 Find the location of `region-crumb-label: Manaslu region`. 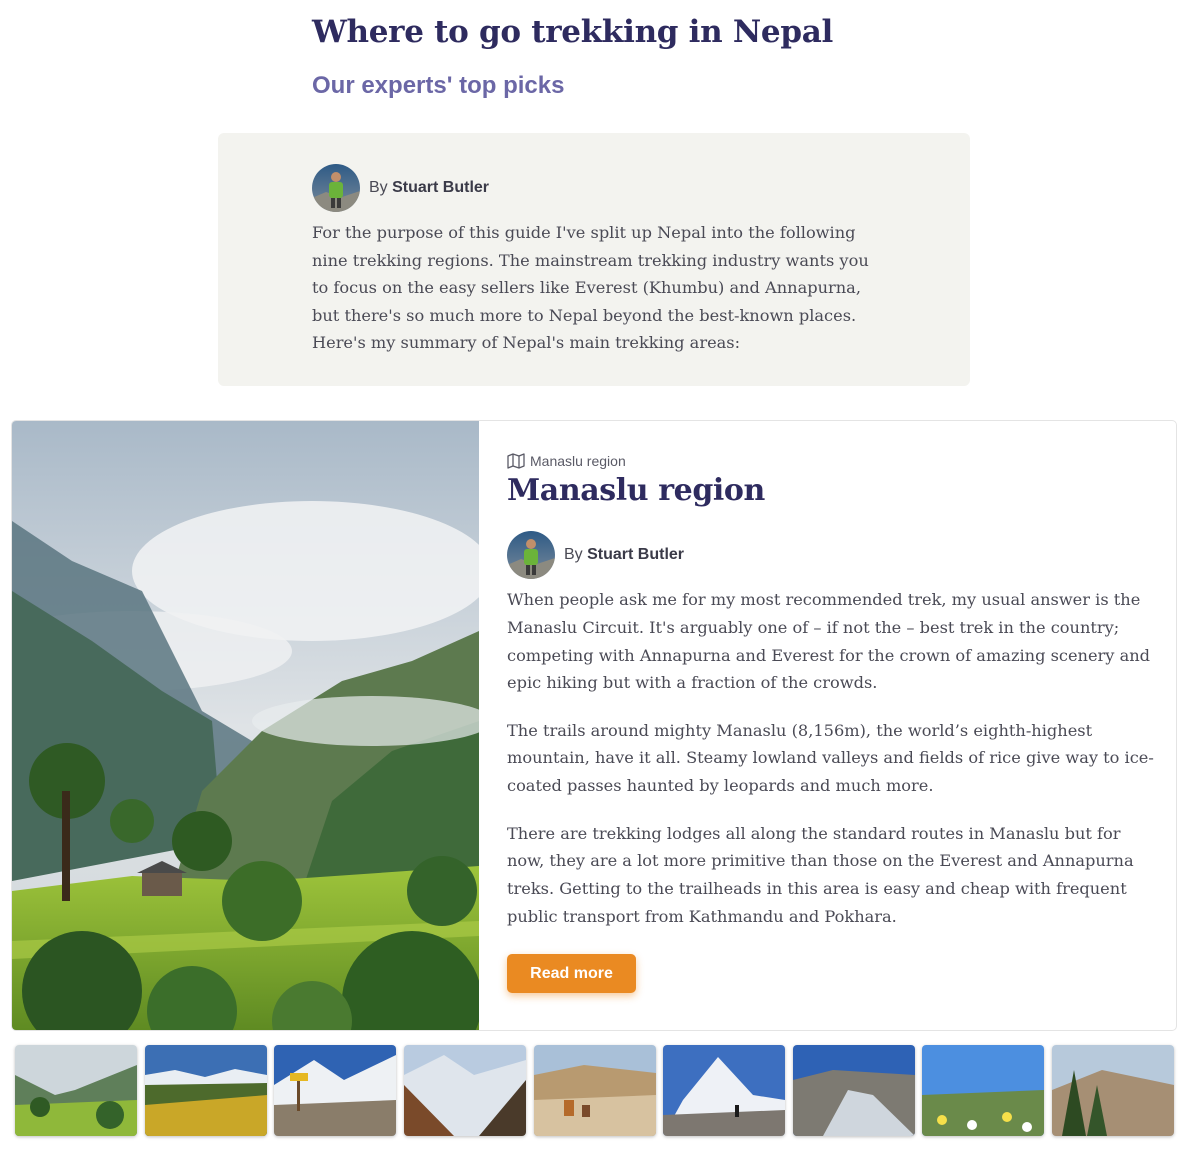

region-crumb-label: Manaslu region is located at coordinates (578, 461).